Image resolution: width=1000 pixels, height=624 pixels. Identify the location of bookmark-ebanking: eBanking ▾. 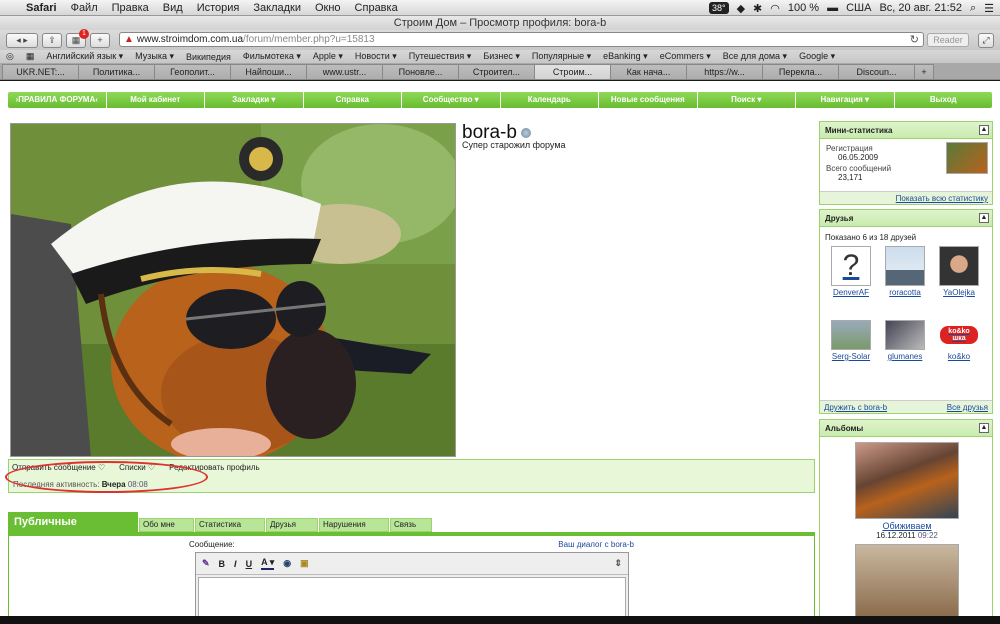
(625, 56).